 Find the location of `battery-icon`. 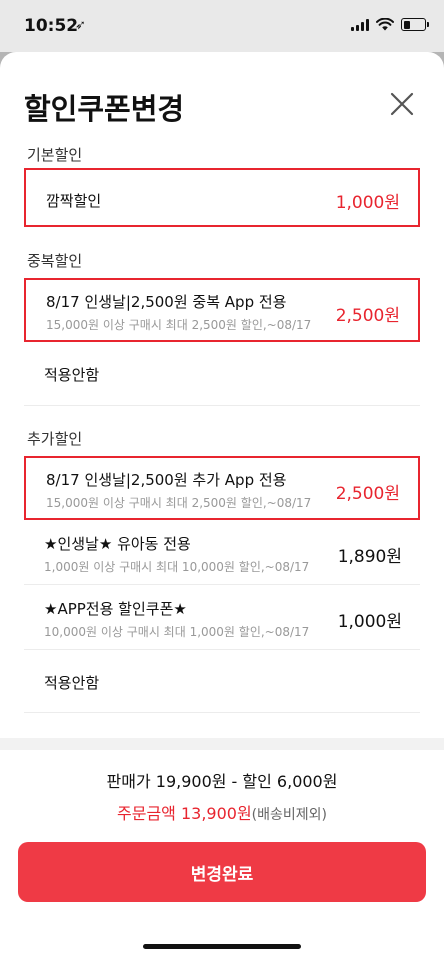

battery-icon is located at coordinates (415, 24).